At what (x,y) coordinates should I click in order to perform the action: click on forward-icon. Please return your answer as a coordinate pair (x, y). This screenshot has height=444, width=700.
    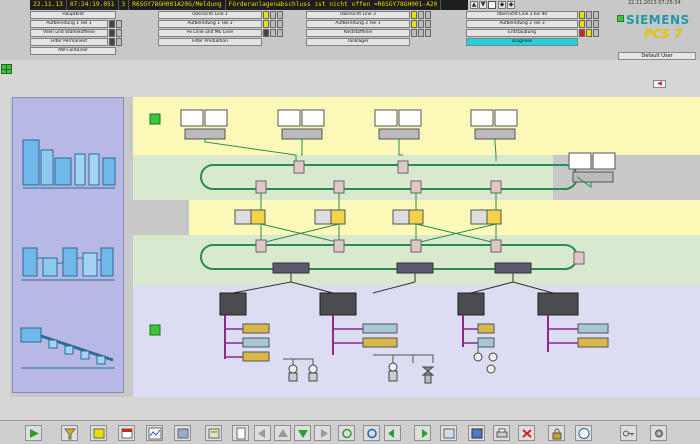
    Looking at the image, I should click on (422, 433).